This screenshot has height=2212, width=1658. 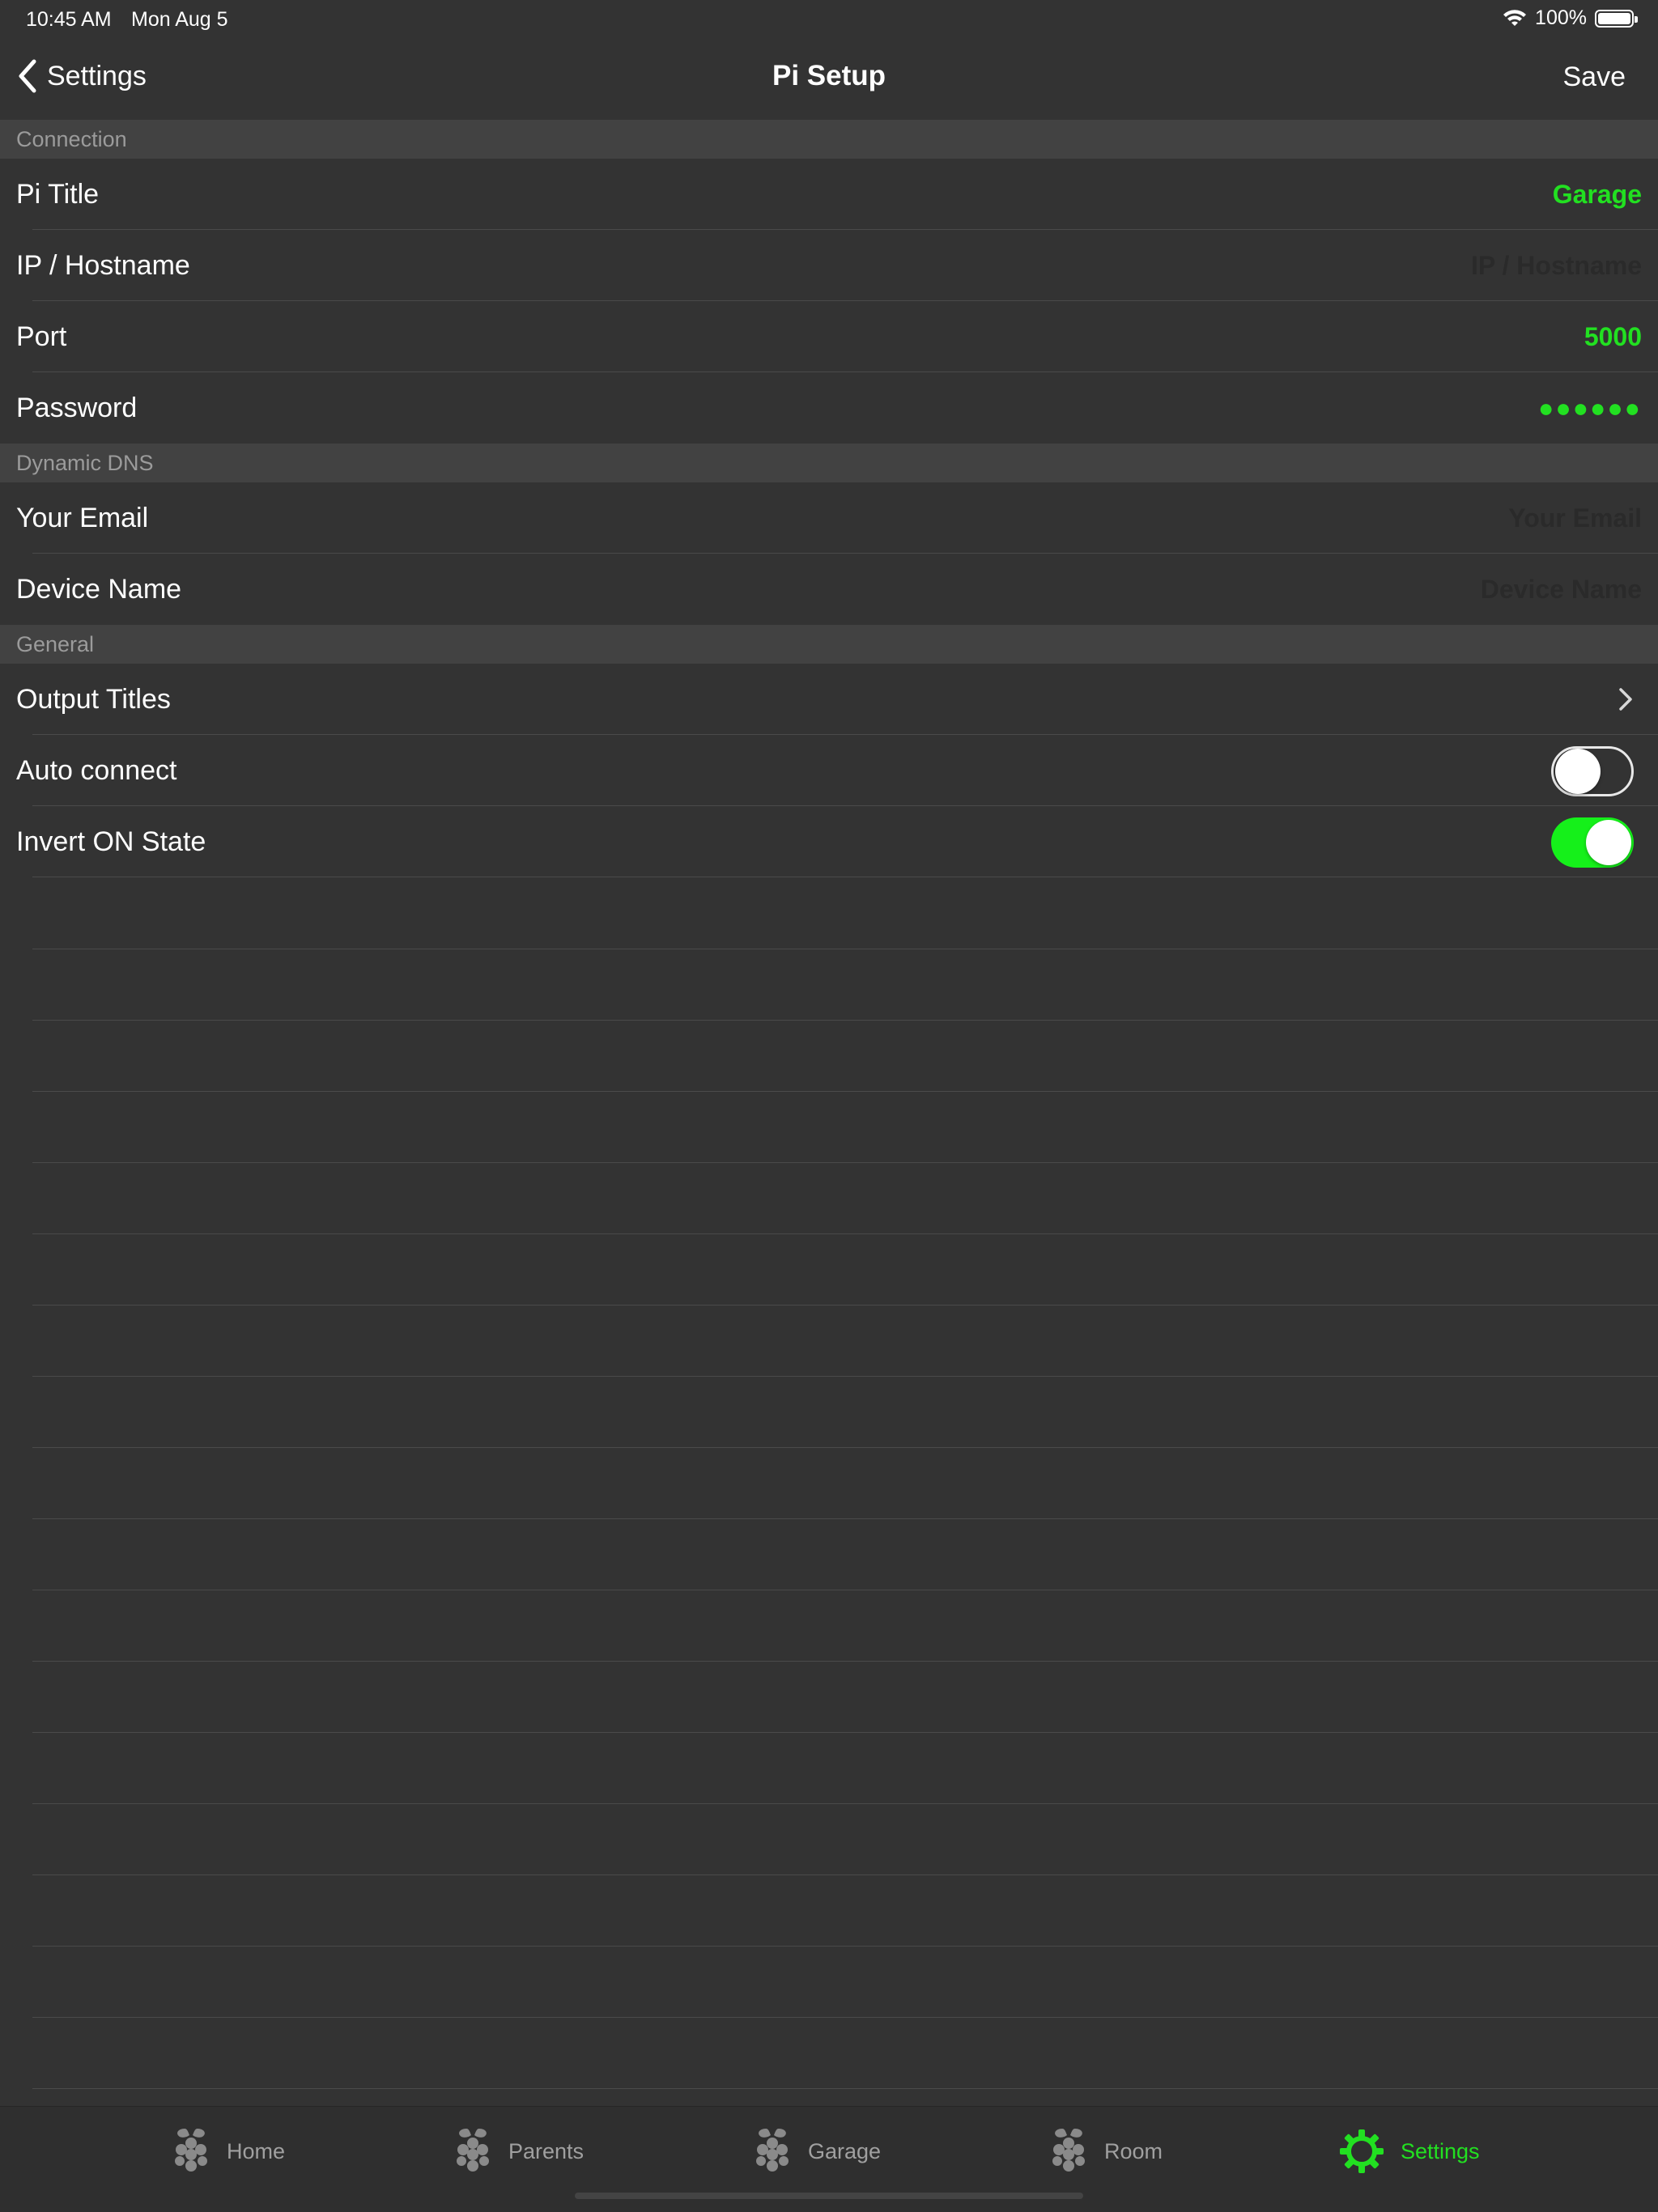 I want to click on ip-hostname-field: IP / Hostname, so click(x=1556, y=265).